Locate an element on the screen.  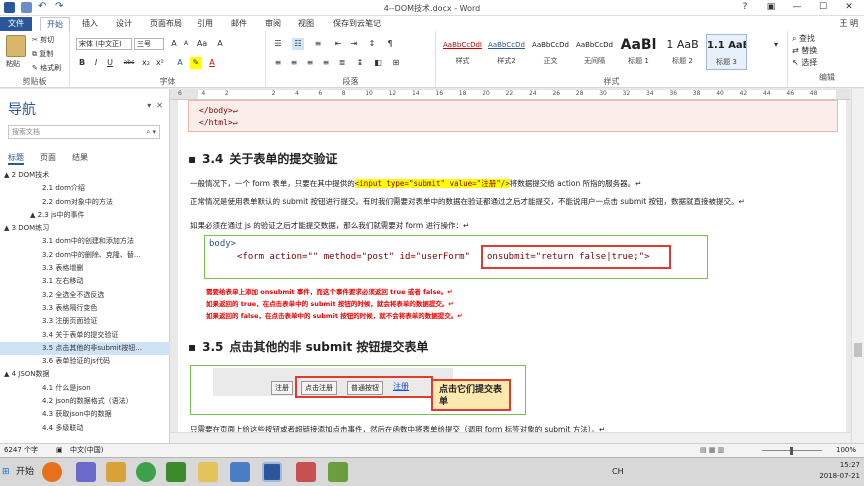
distributed-icon: ≣ is located at coordinates (342, 63).